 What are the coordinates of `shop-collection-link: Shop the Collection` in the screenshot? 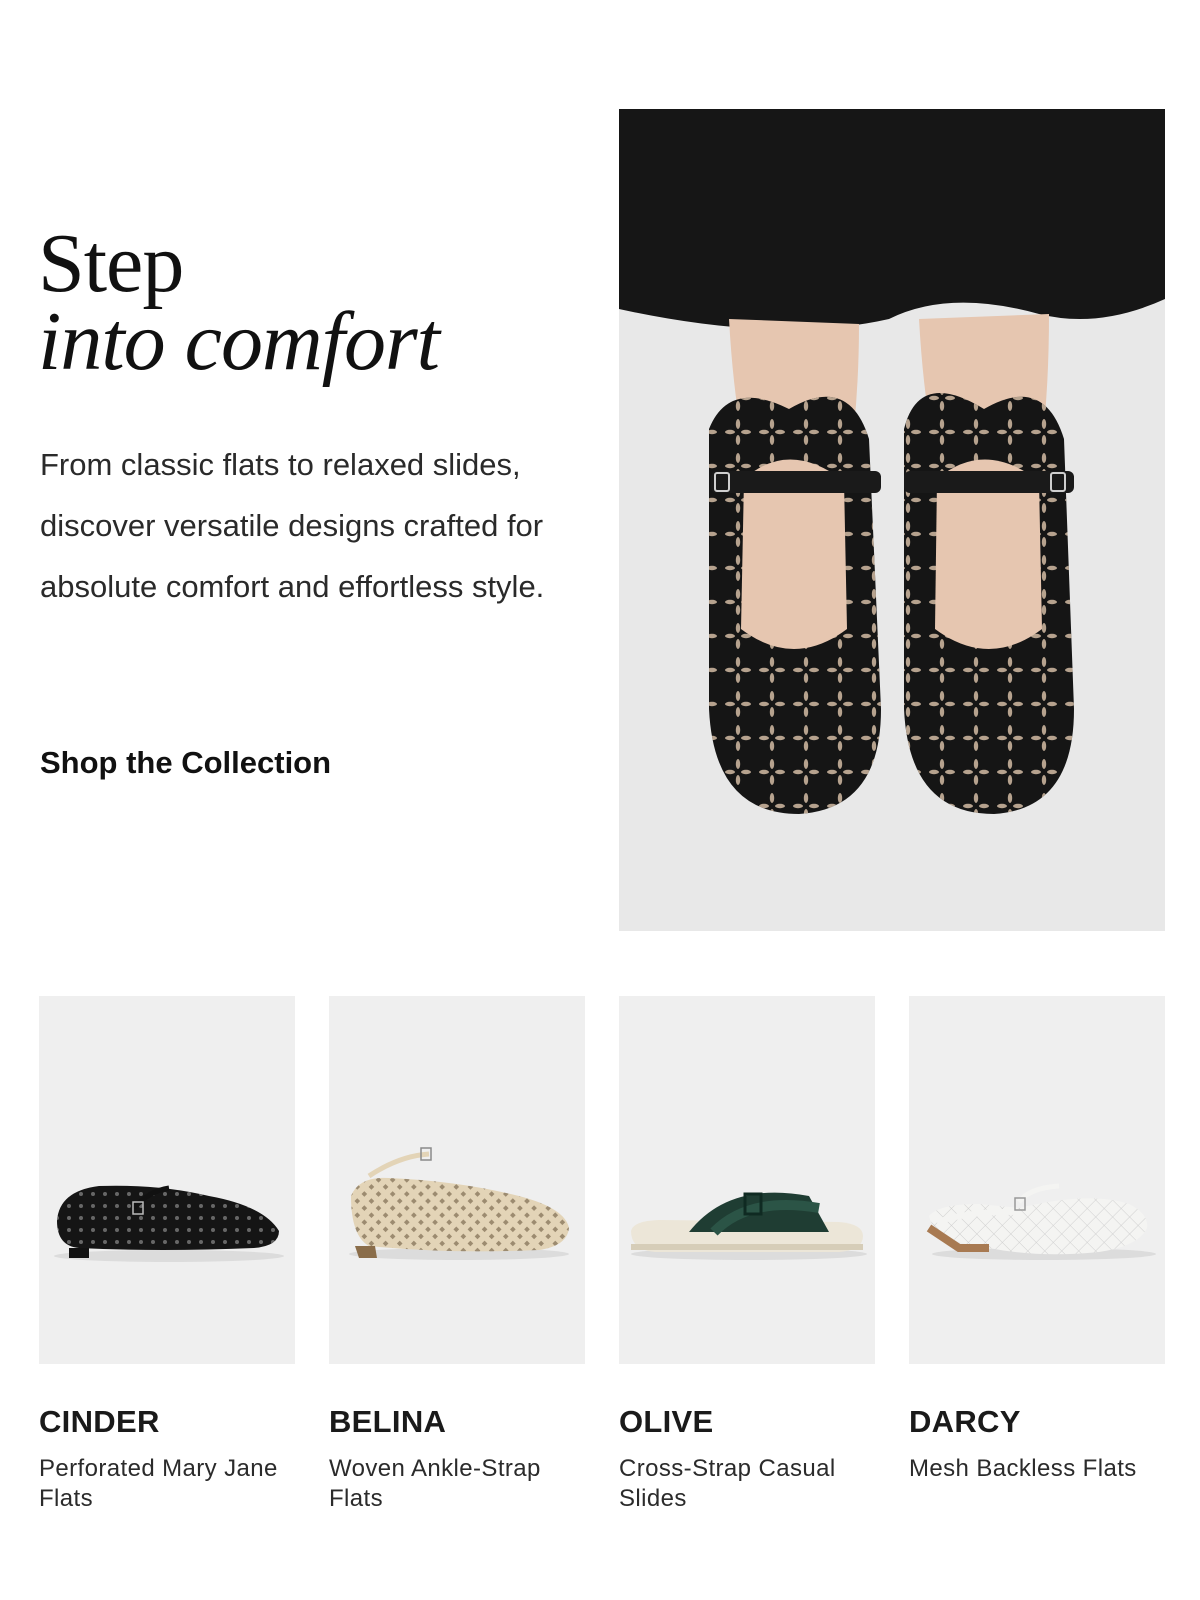 It's located at (185, 763).